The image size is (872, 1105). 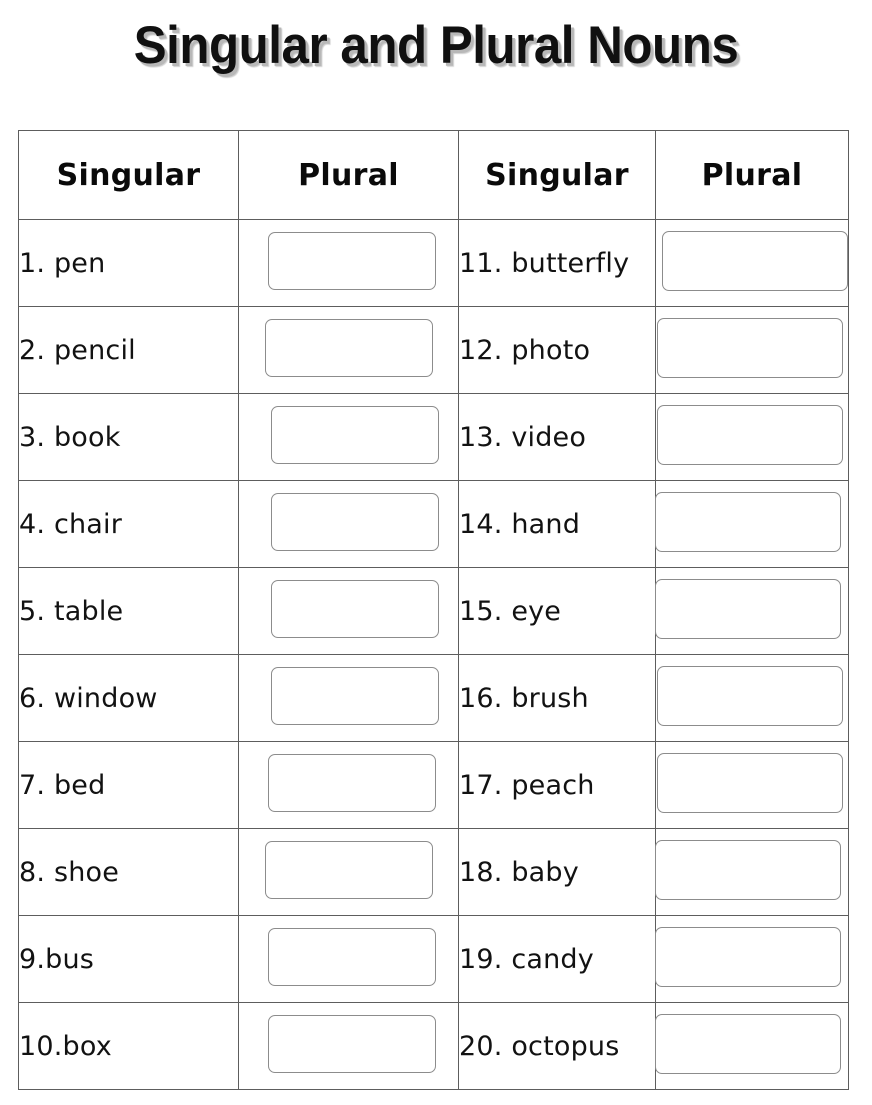 What do you see at coordinates (128, 698) in the screenshot?
I see `singular-word-6: 6. window` at bounding box center [128, 698].